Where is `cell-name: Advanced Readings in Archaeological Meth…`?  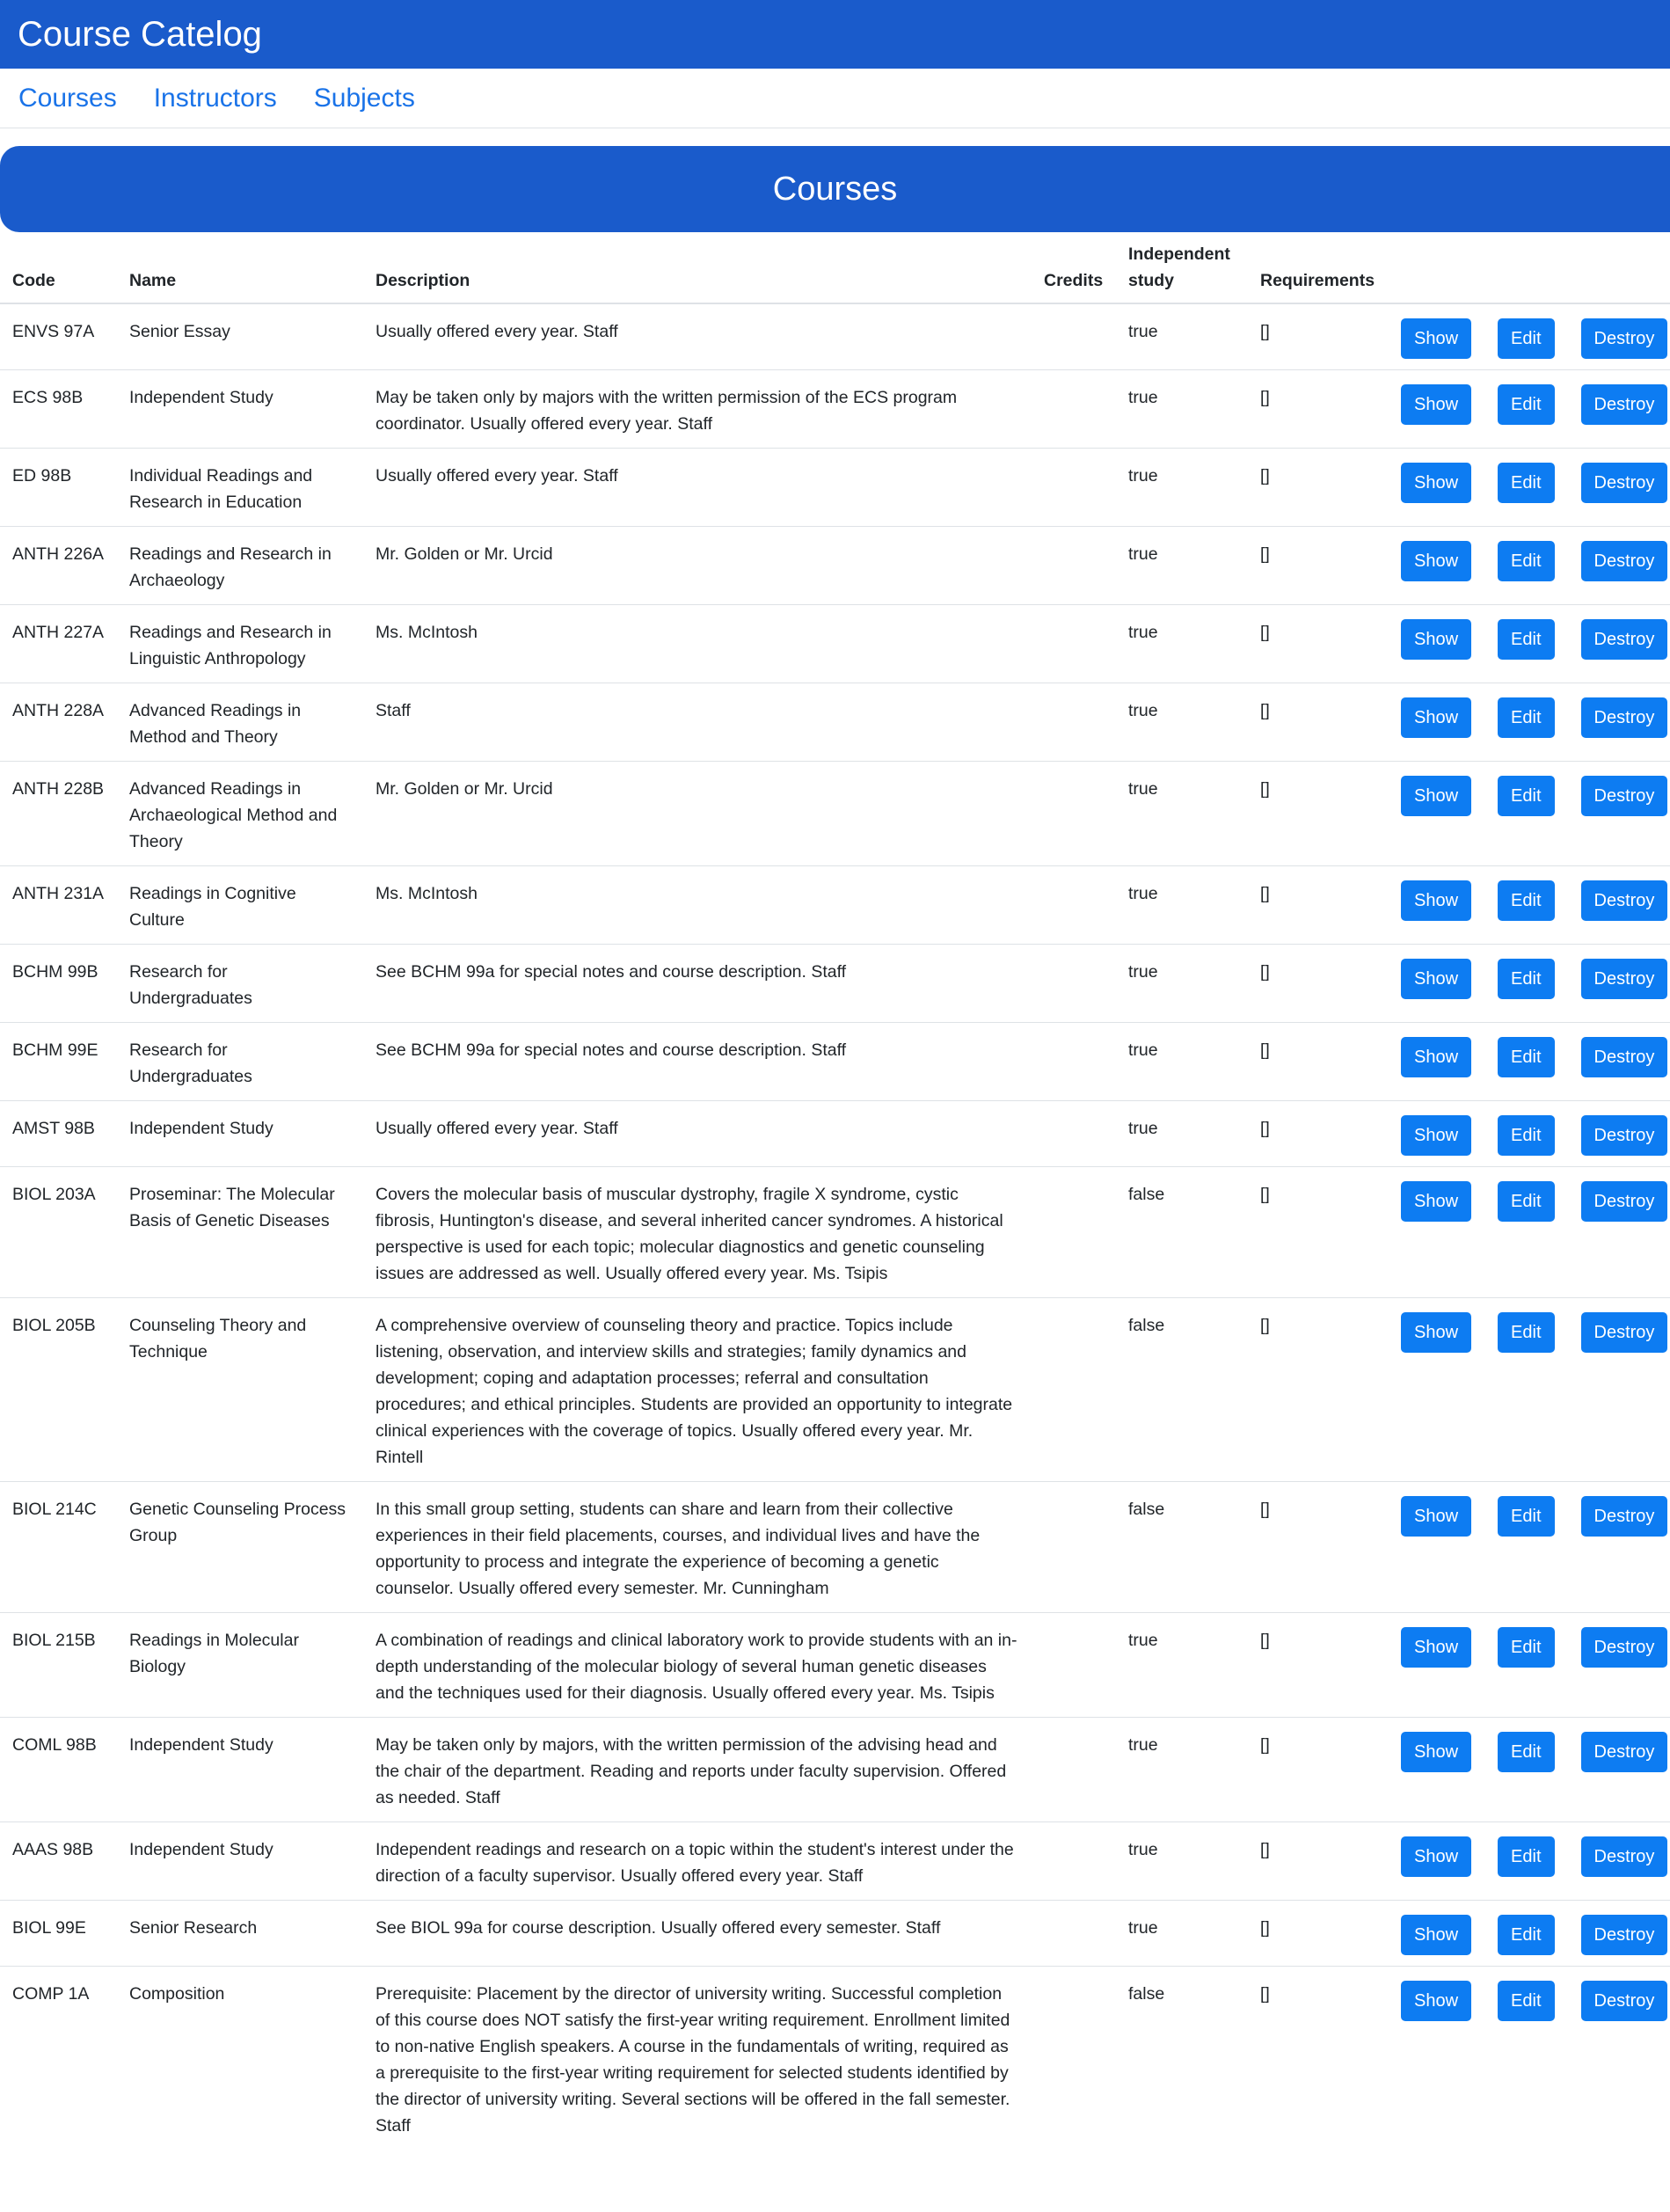
cell-name: Advanced Readings in Archaeological Meth… is located at coordinates (240, 813).